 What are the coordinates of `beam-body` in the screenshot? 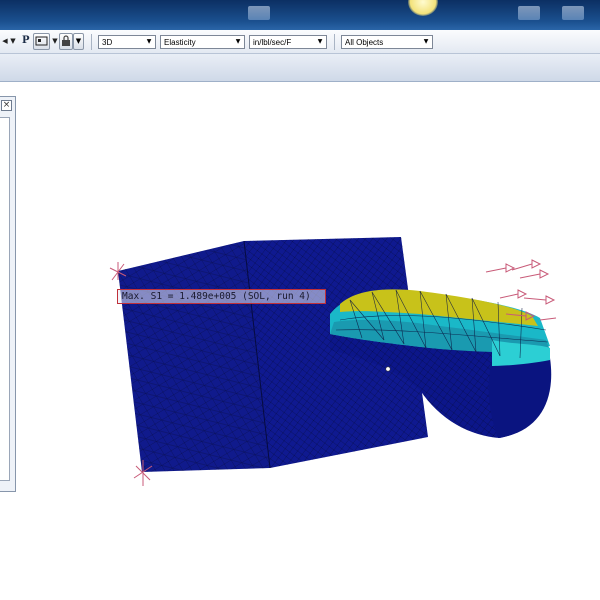 It's located at (439, 385).